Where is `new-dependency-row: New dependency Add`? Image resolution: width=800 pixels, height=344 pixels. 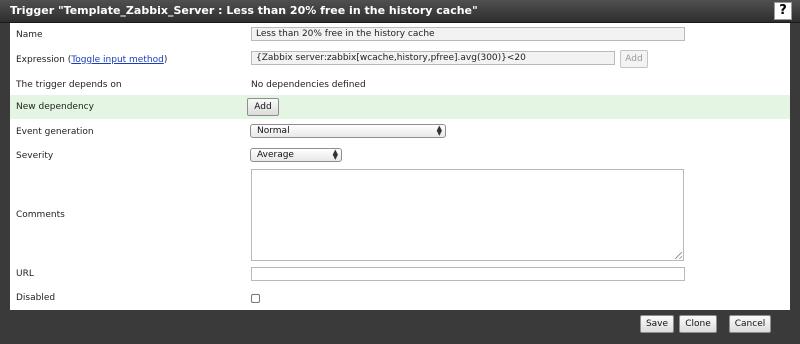 new-dependency-row: New dependency Add is located at coordinates (400, 107).